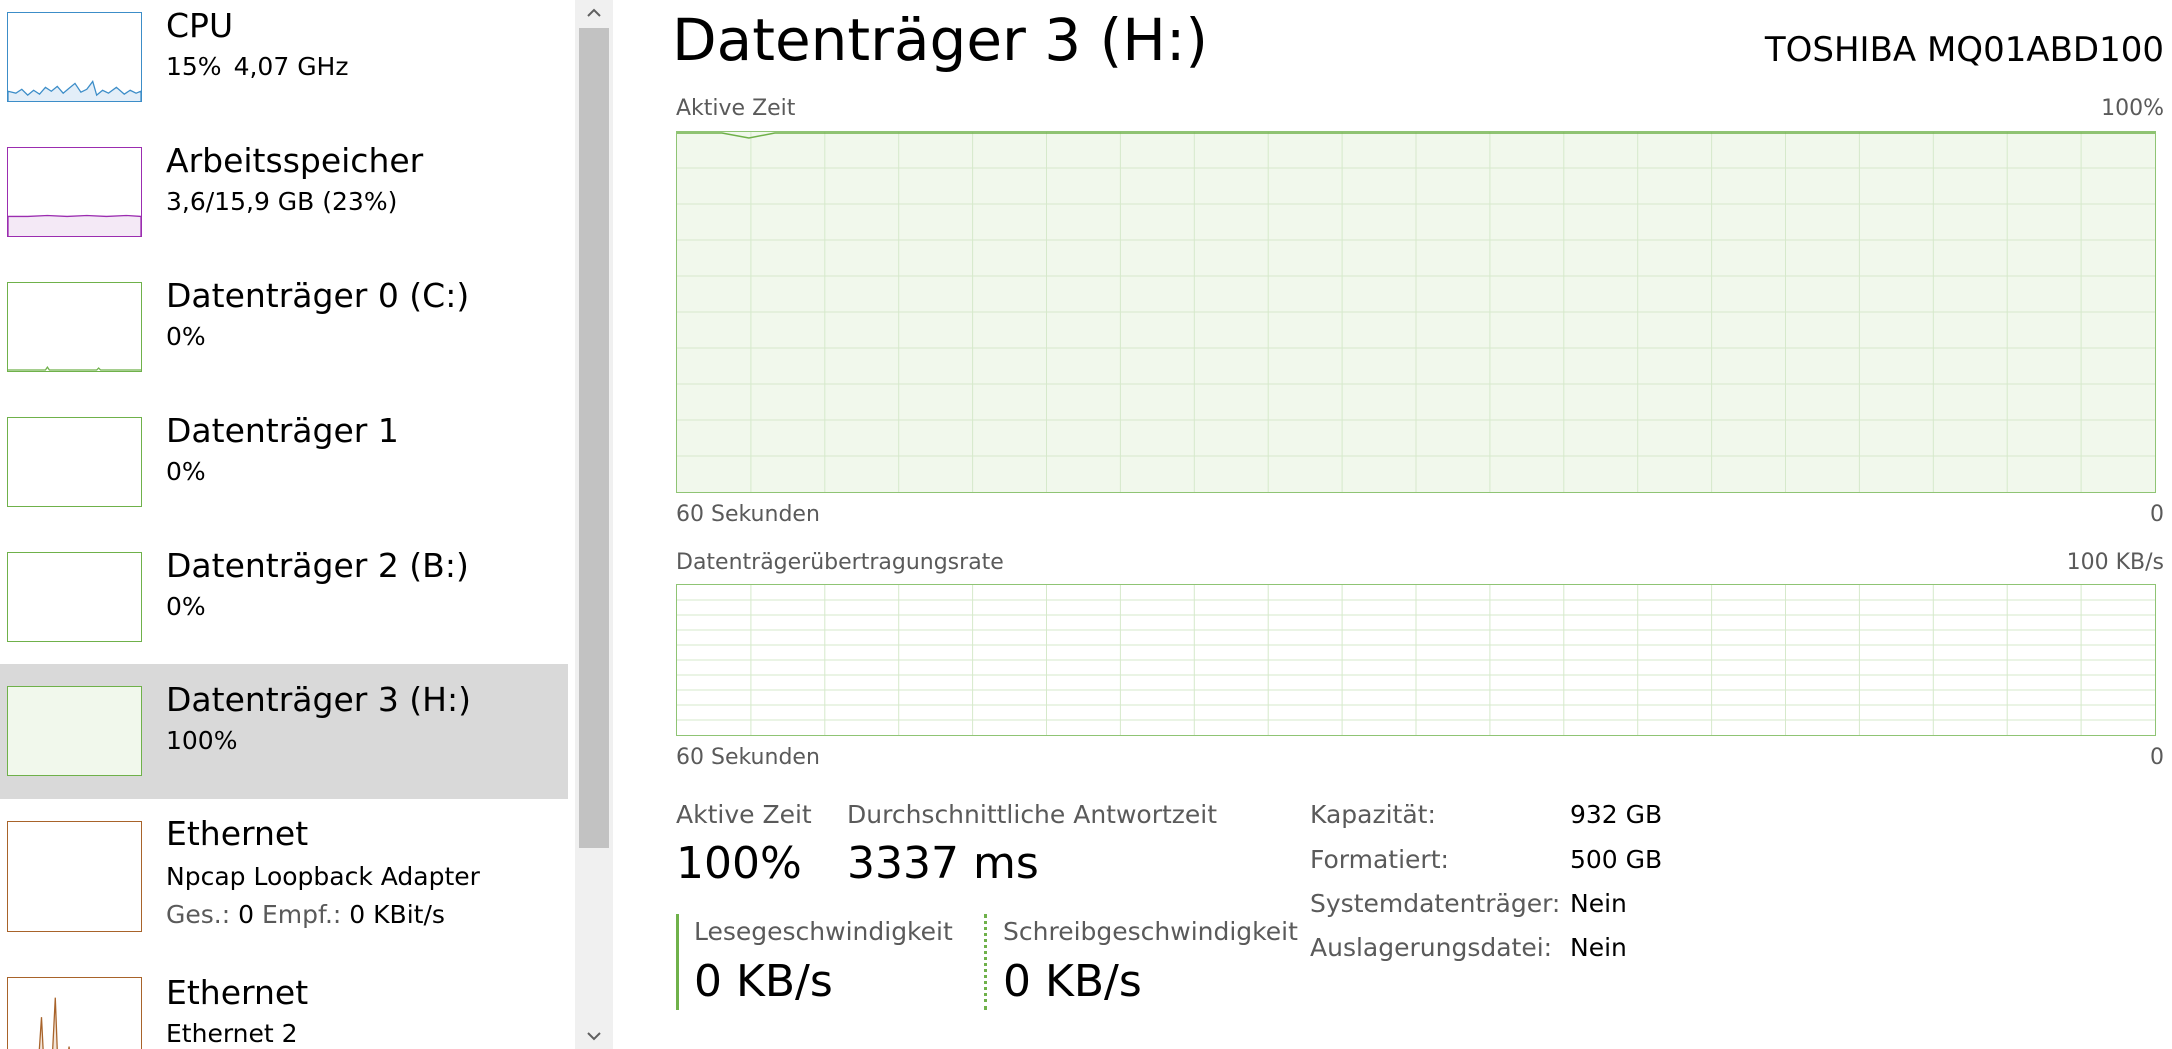  Describe the element at coordinates (74, 597) in the screenshot. I see `disk-2-thumbnail-graph` at that location.